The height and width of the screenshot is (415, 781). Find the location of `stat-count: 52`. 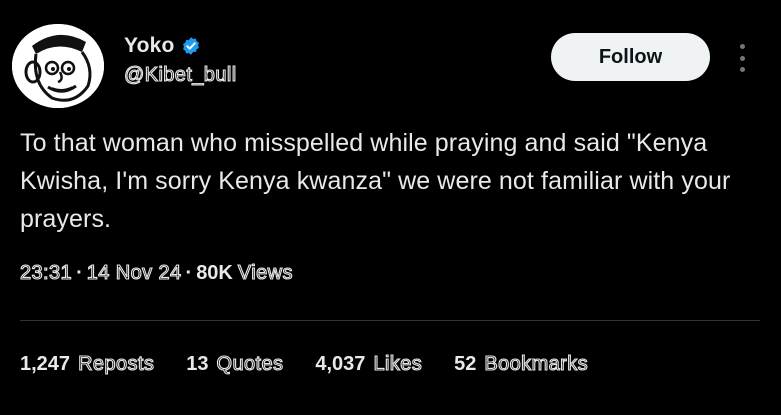

stat-count: 52 is located at coordinates (465, 364).